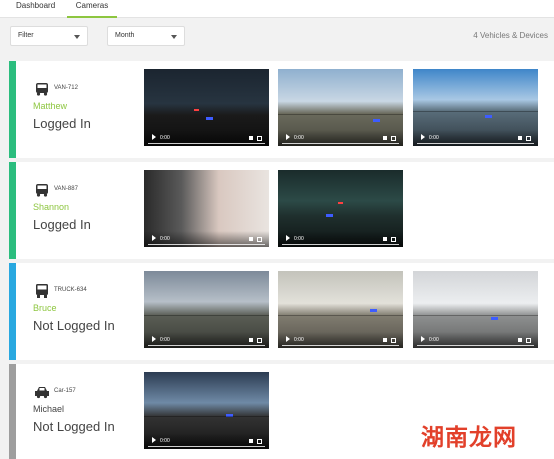  I want to click on vehicle-id: Car-157, so click(65, 391).